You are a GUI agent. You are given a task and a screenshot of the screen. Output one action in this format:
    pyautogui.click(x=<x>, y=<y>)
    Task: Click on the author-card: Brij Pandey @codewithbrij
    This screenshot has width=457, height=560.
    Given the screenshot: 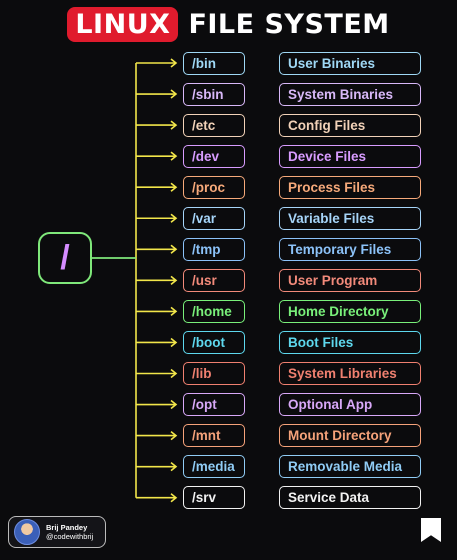 What is the action you would take?
    pyautogui.click(x=57, y=532)
    